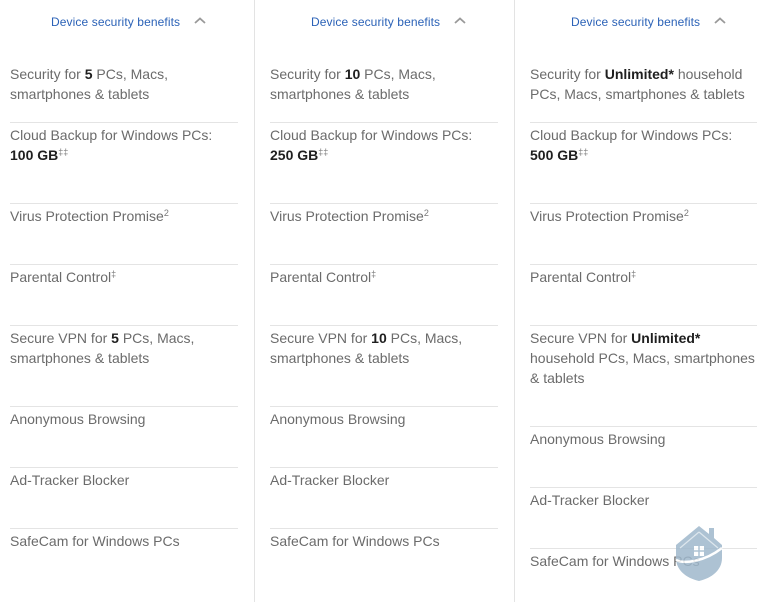  I want to click on feature-row-cloud-backup: Cloud Backup for Windows PCs: 500 GB‡‡, so click(643, 163).